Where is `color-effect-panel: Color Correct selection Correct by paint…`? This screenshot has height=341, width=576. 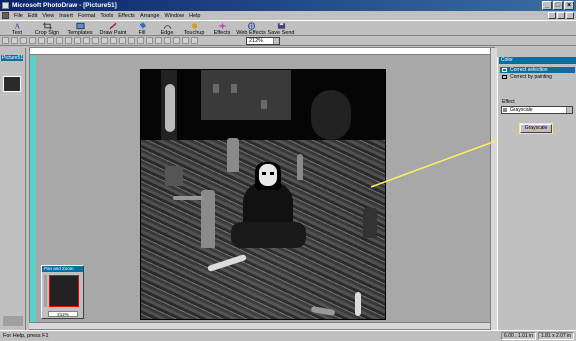 color-effect-panel: Color Correct selection Correct by paint… is located at coordinates (536, 193).